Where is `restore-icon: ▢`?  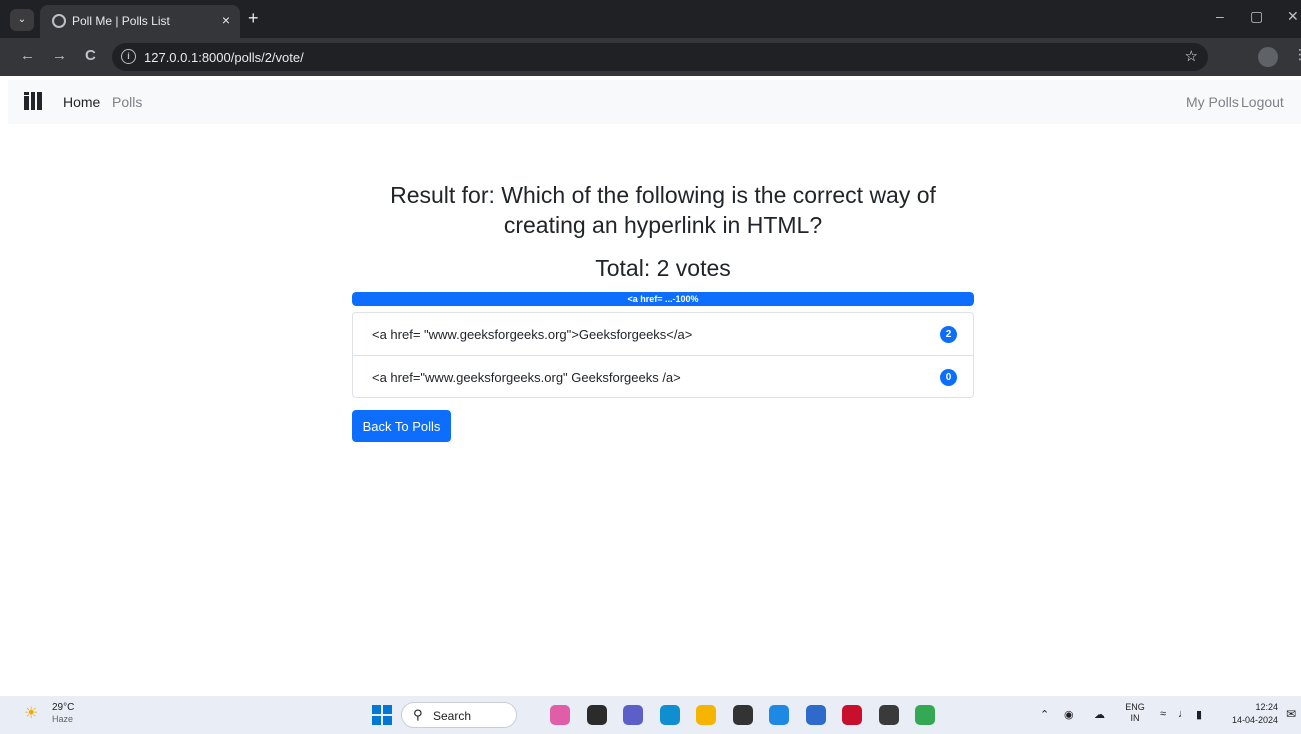 restore-icon: ▢ is located at coordinates (1256, 16).